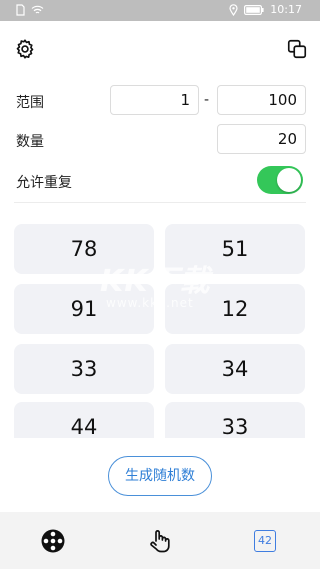  What do you see at coordinates (160, 10) in the screenshot?
I see `status-bar: 10:17` at bounding box center [160, 10].